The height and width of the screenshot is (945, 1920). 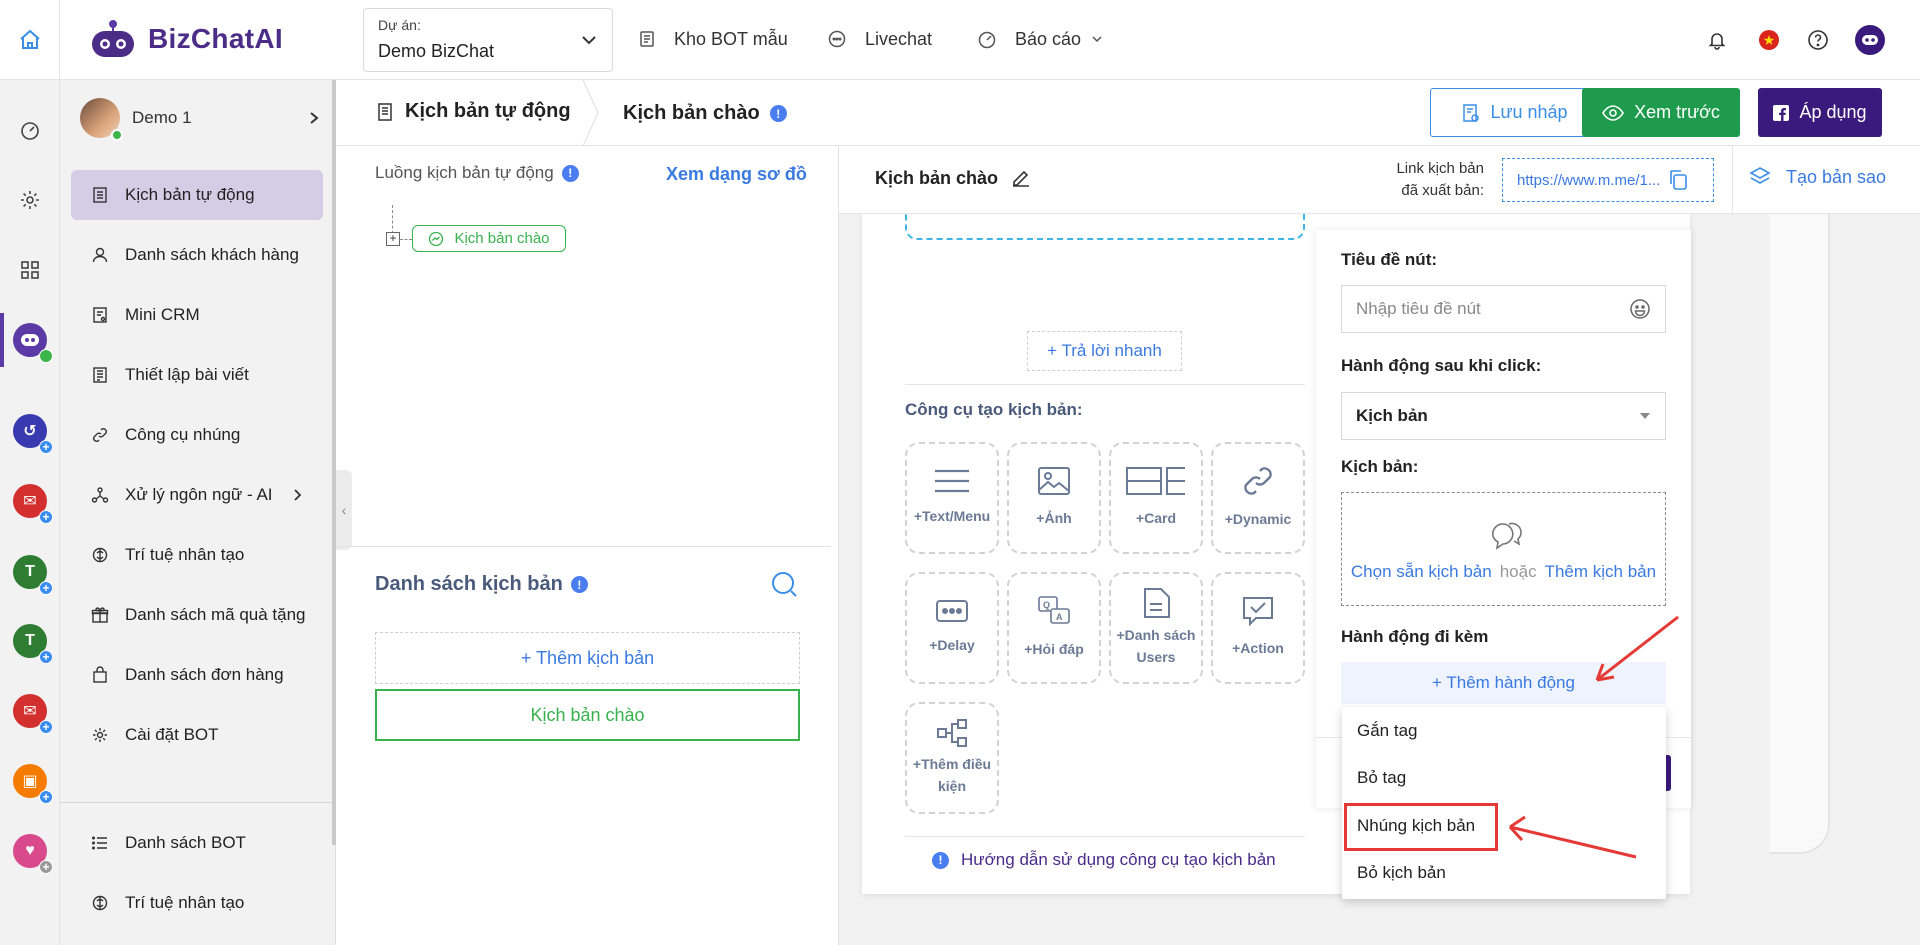 I want to click on flow-title-label: Luồng kịch bản tự động, so click(x=464, y=172).